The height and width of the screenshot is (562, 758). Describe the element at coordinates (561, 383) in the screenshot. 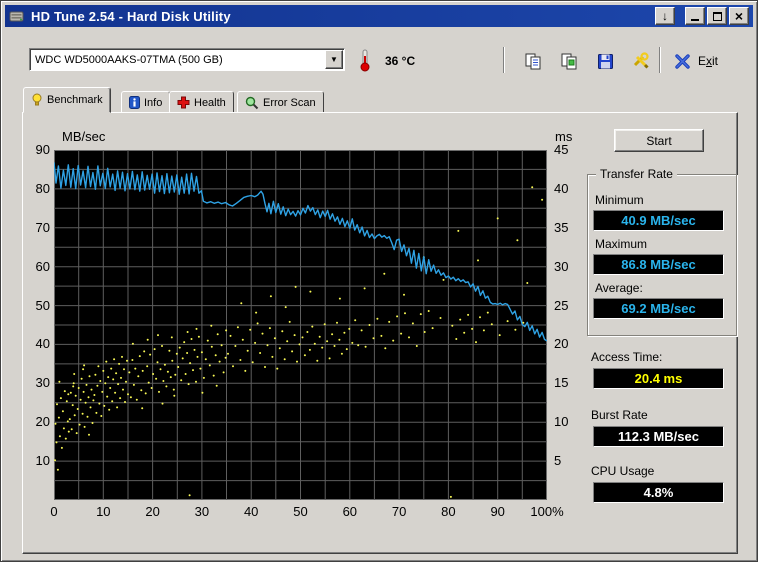

I see `right-axis-tick: 15` at that location.